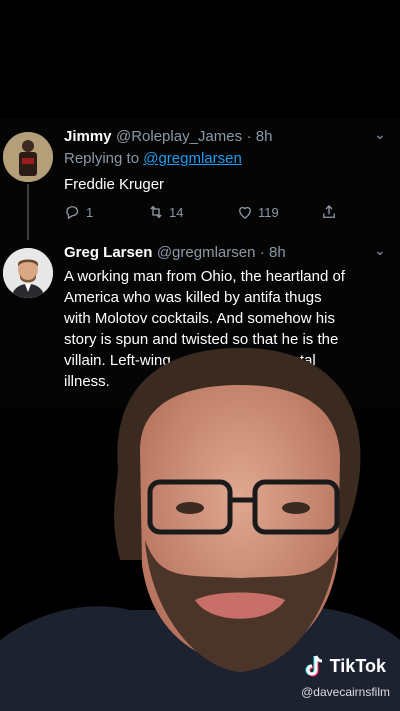  I want to click on heart-icon, so click(245, 212).